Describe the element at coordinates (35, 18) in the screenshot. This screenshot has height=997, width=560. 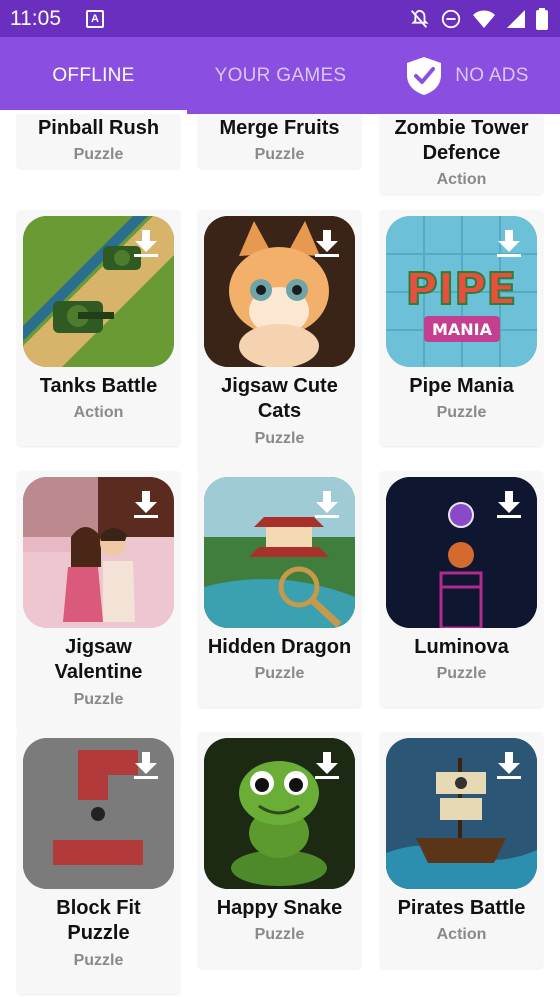
I see `status-time: 11:05` at that location.